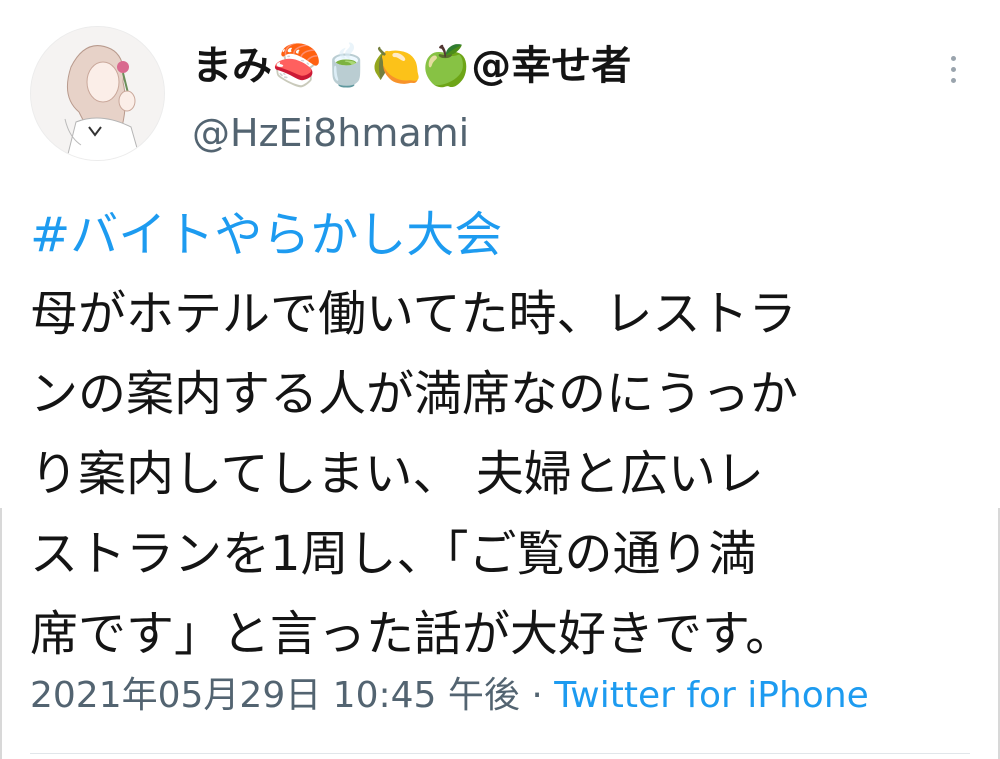 The width and height of the screenshot is (1000, 759). Describe the element at coordinates (393, 554) in the screenshot. I see `tweet-text-line: ストランを1周し、「ご覧の通り満` at that location.